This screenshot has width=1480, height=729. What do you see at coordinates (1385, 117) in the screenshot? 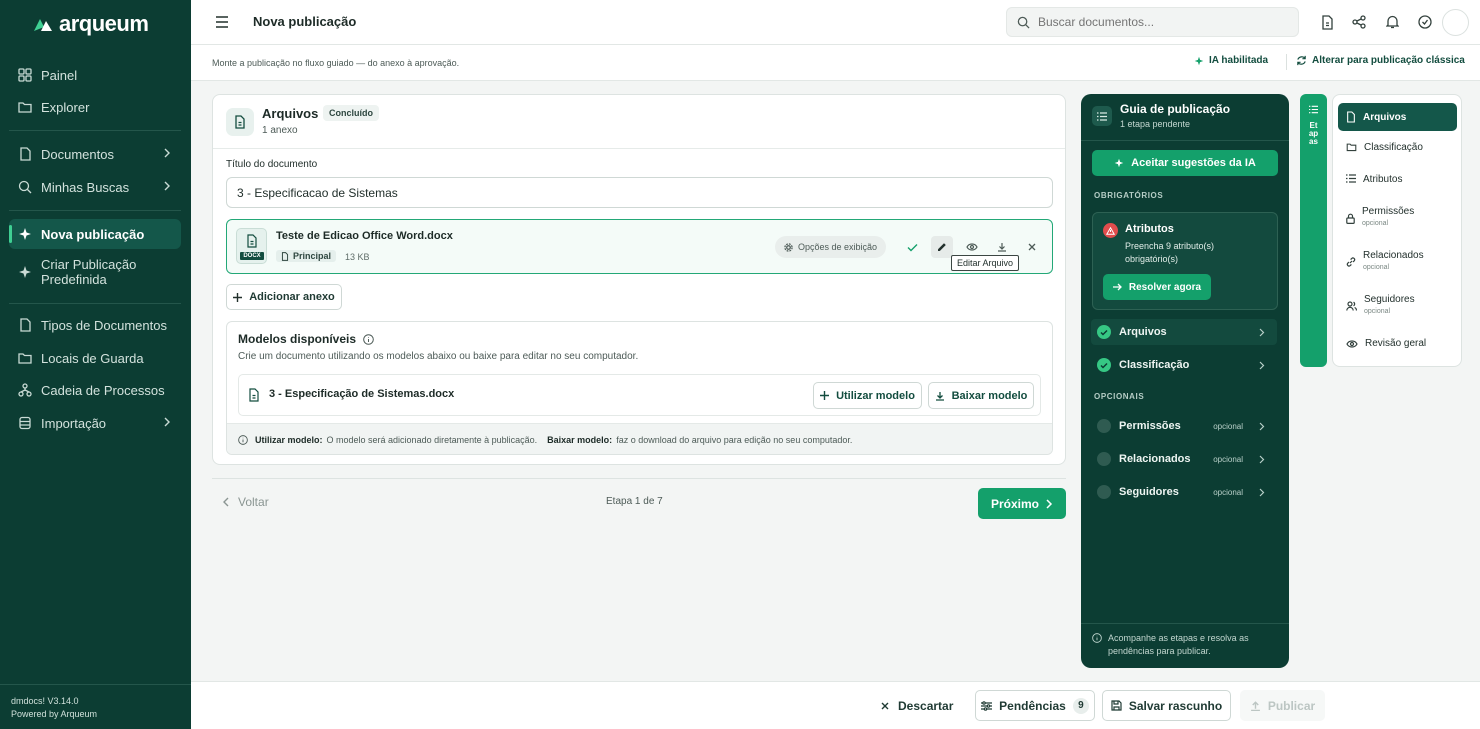
I see `step-item-label: Arquivos` at bounding box center [1385, 117].